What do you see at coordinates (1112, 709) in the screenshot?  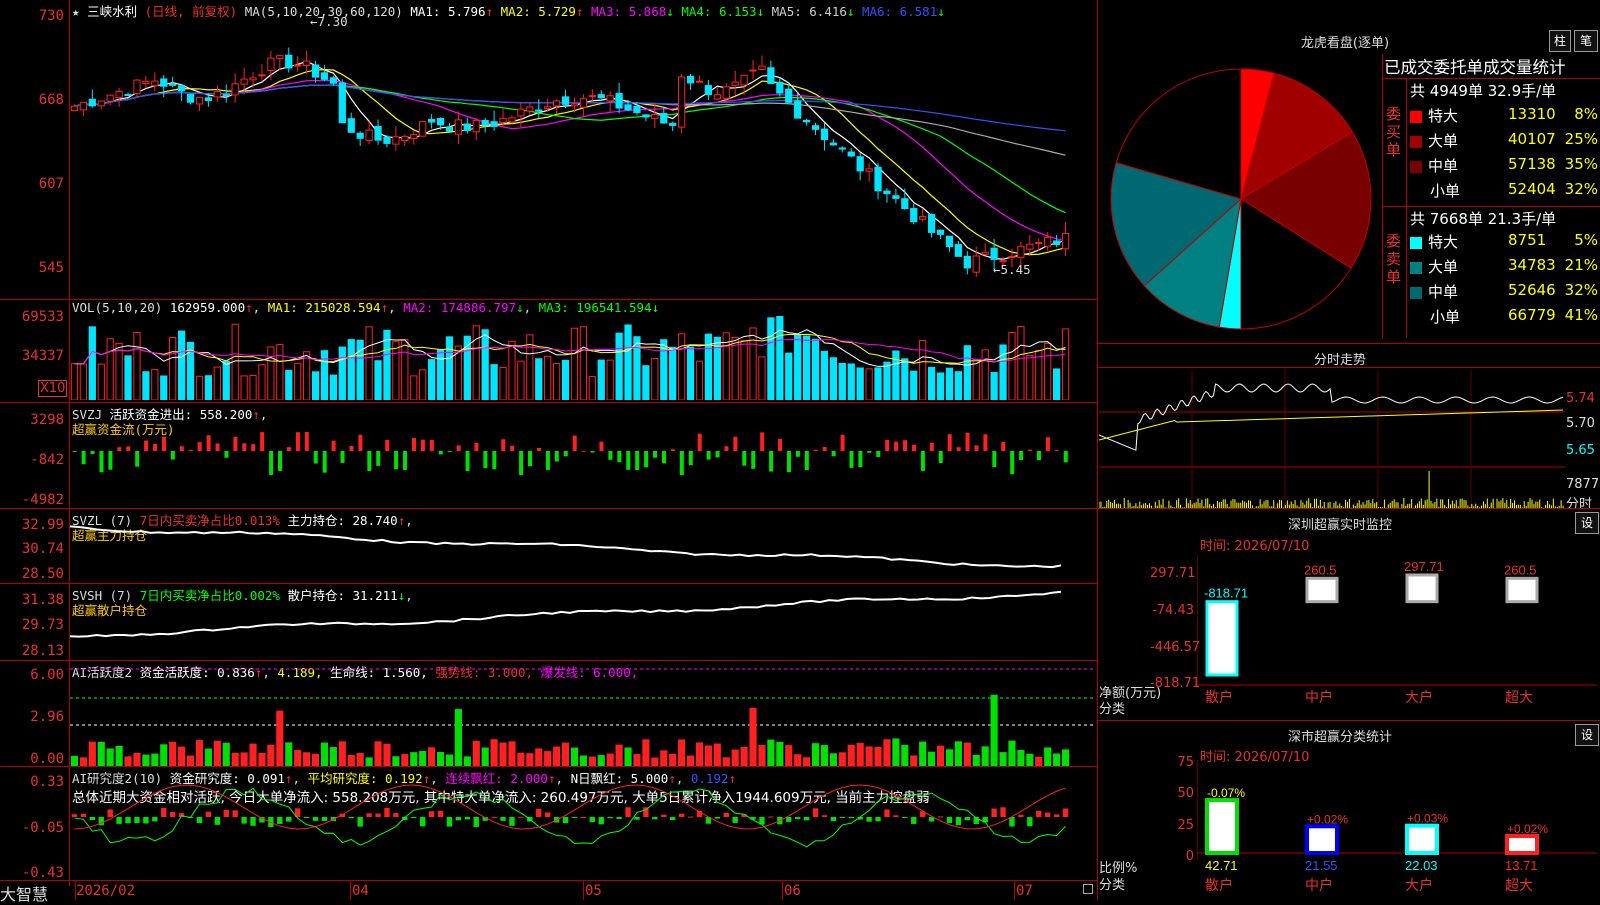 I see `sz-monitor-xlabel: 分类` at bounding box center [1112, 709].